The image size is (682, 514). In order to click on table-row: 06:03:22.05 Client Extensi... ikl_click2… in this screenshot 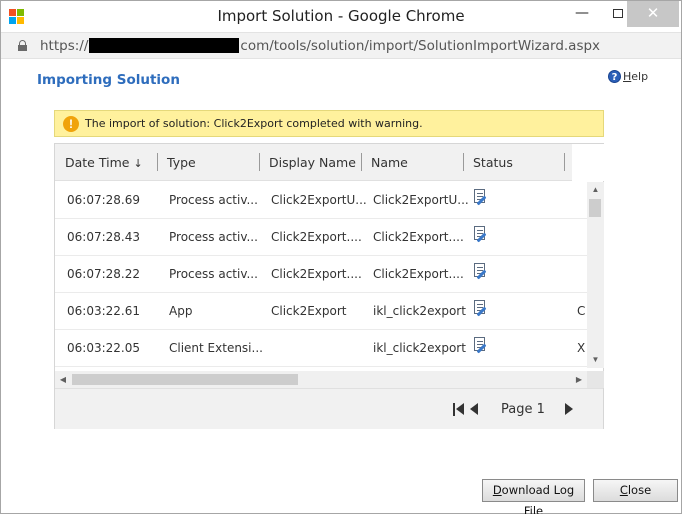, I will do `click(321, 348)`.